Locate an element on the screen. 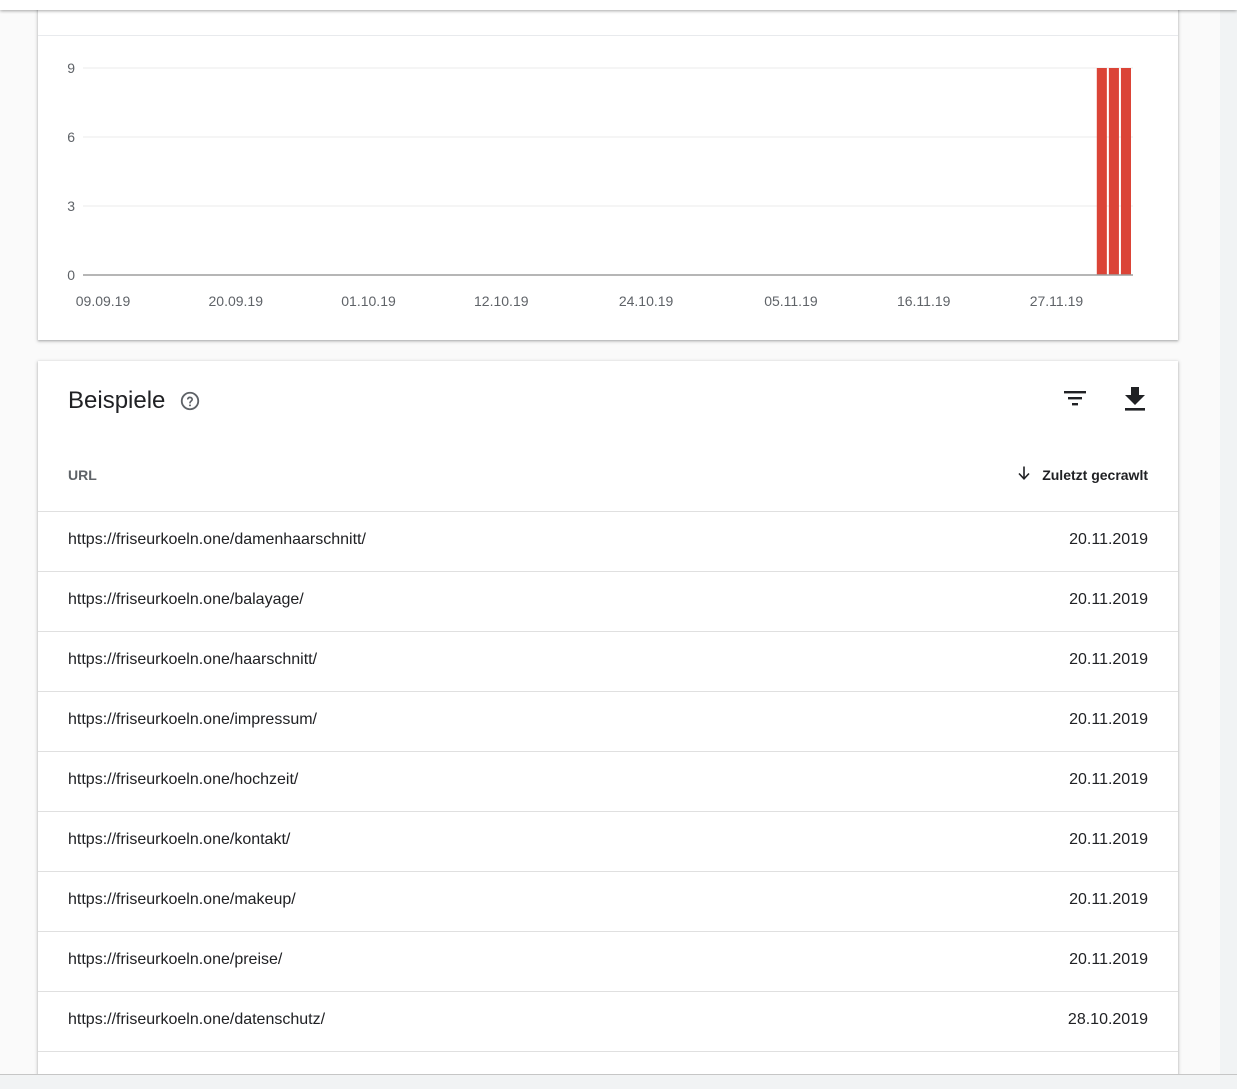 This screenshot has width=1237, height=1089. help-circle-icon is located at coordinates (190, 401).